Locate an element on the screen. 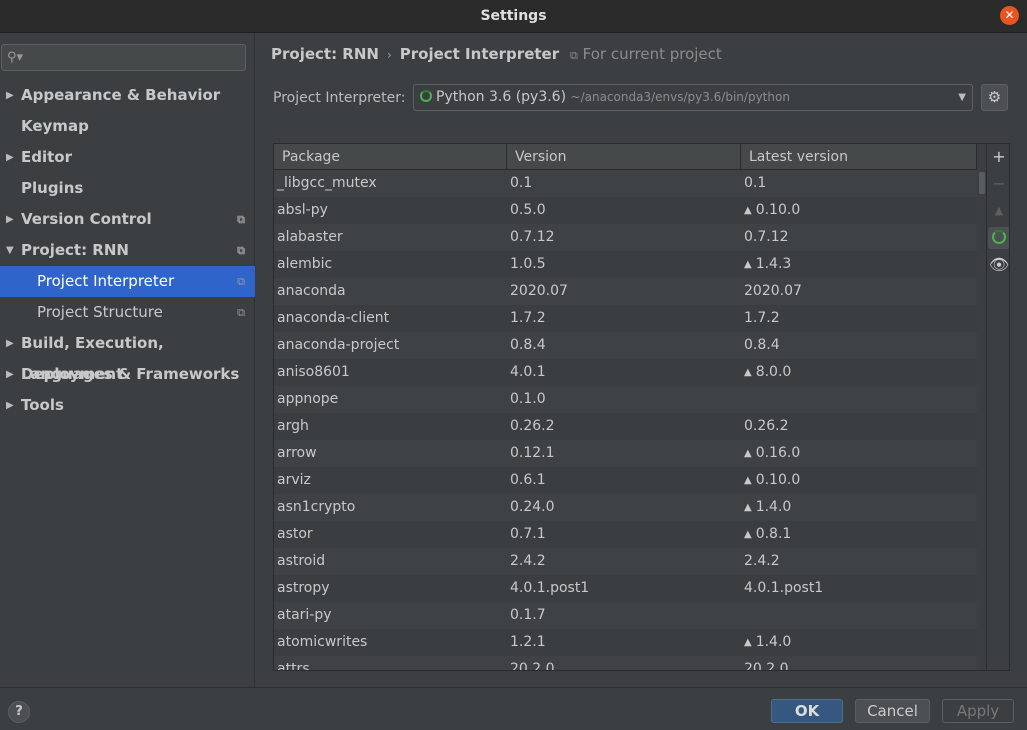 This screenshot has height=730, width=1027. table-row: astroid 2.4.2 2.4.2 is located at coordinates (625, 561).